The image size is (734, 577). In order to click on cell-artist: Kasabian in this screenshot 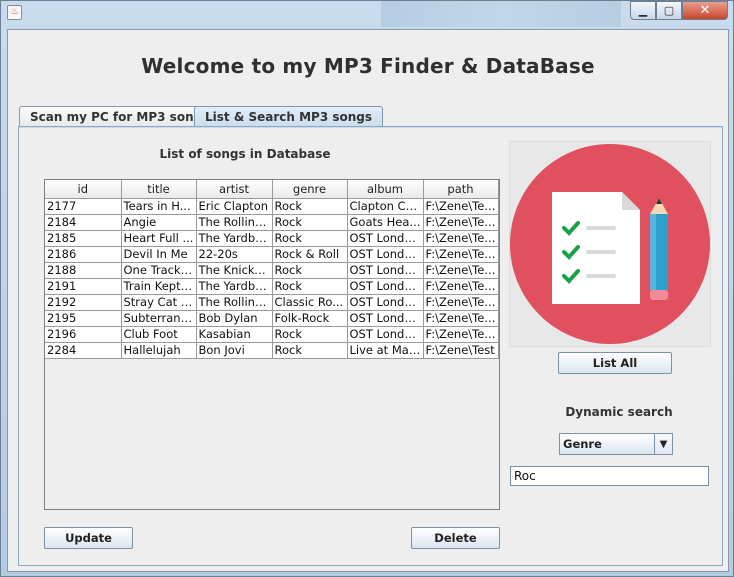, I will do `click(234, 334)`.